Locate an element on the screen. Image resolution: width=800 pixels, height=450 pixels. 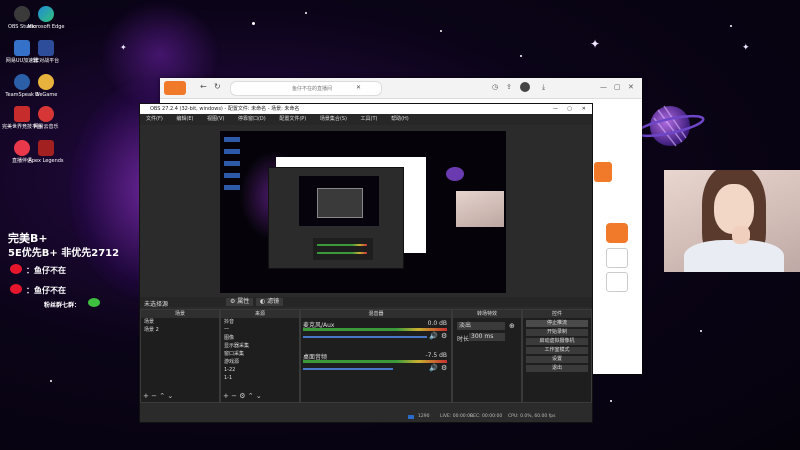
desktop-icon-edge: Microsoft Edge is located at coordinates (46, 18).